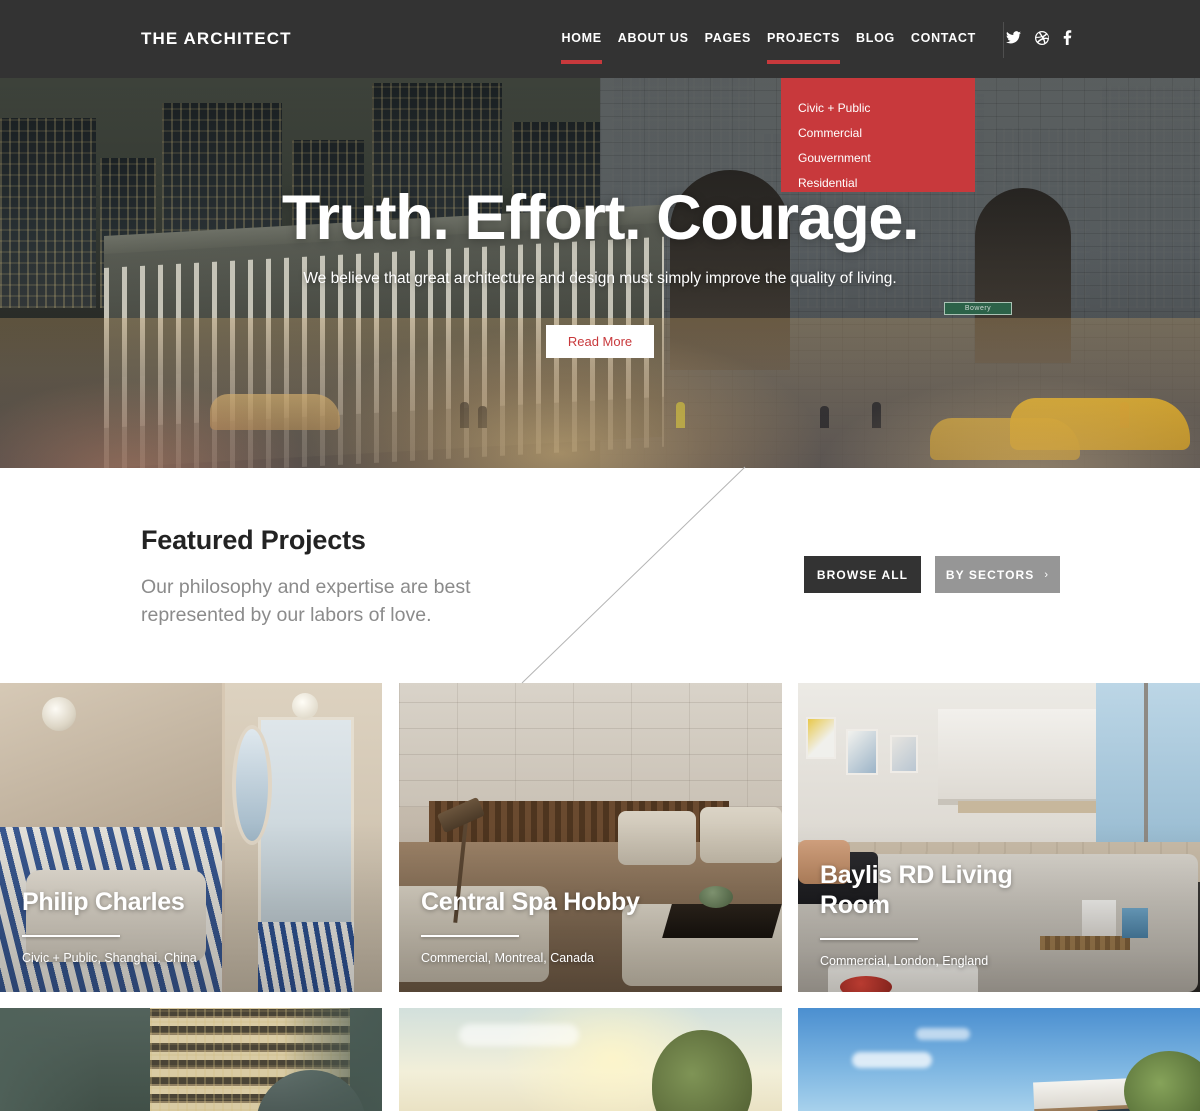 The image size is (1200, 1111). I want to click on dropdown-item-commercial: Commercial, so click(886, 133).